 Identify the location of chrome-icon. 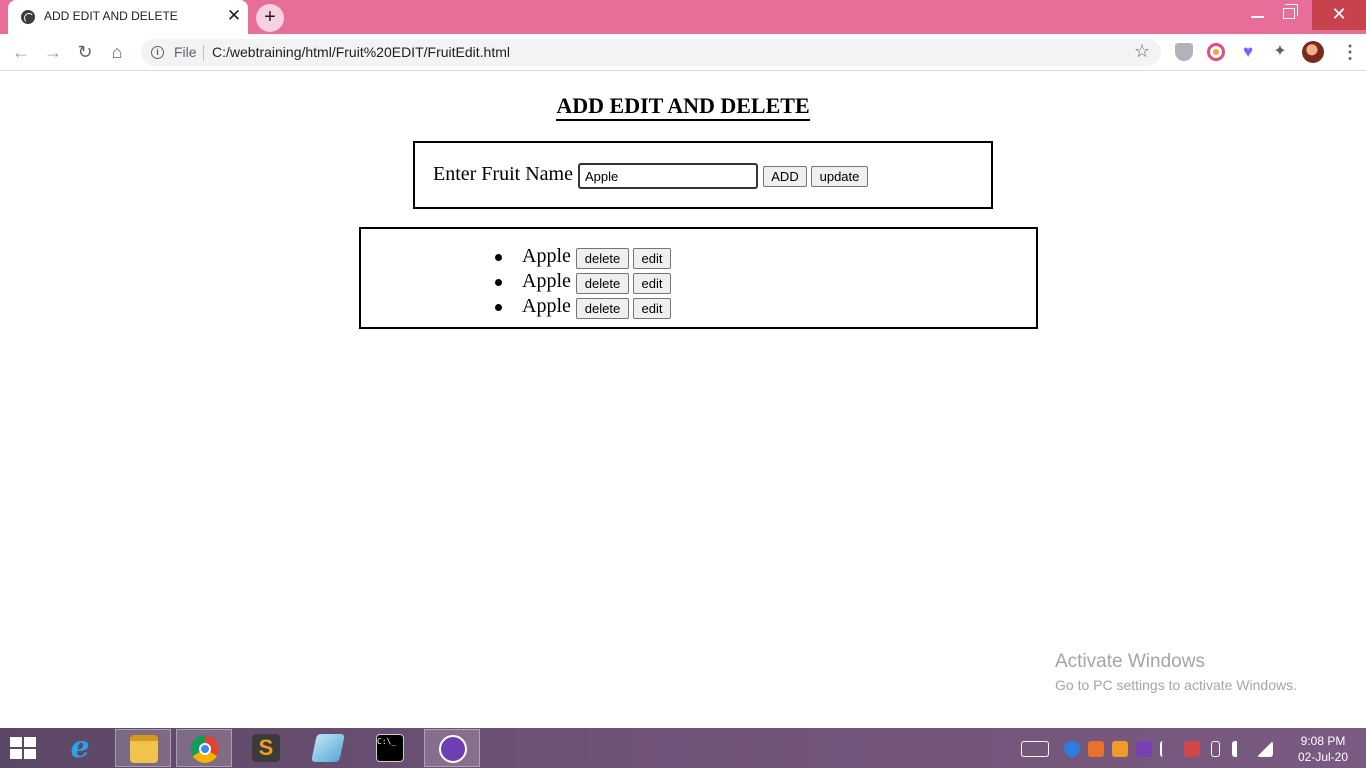
(205, 749).